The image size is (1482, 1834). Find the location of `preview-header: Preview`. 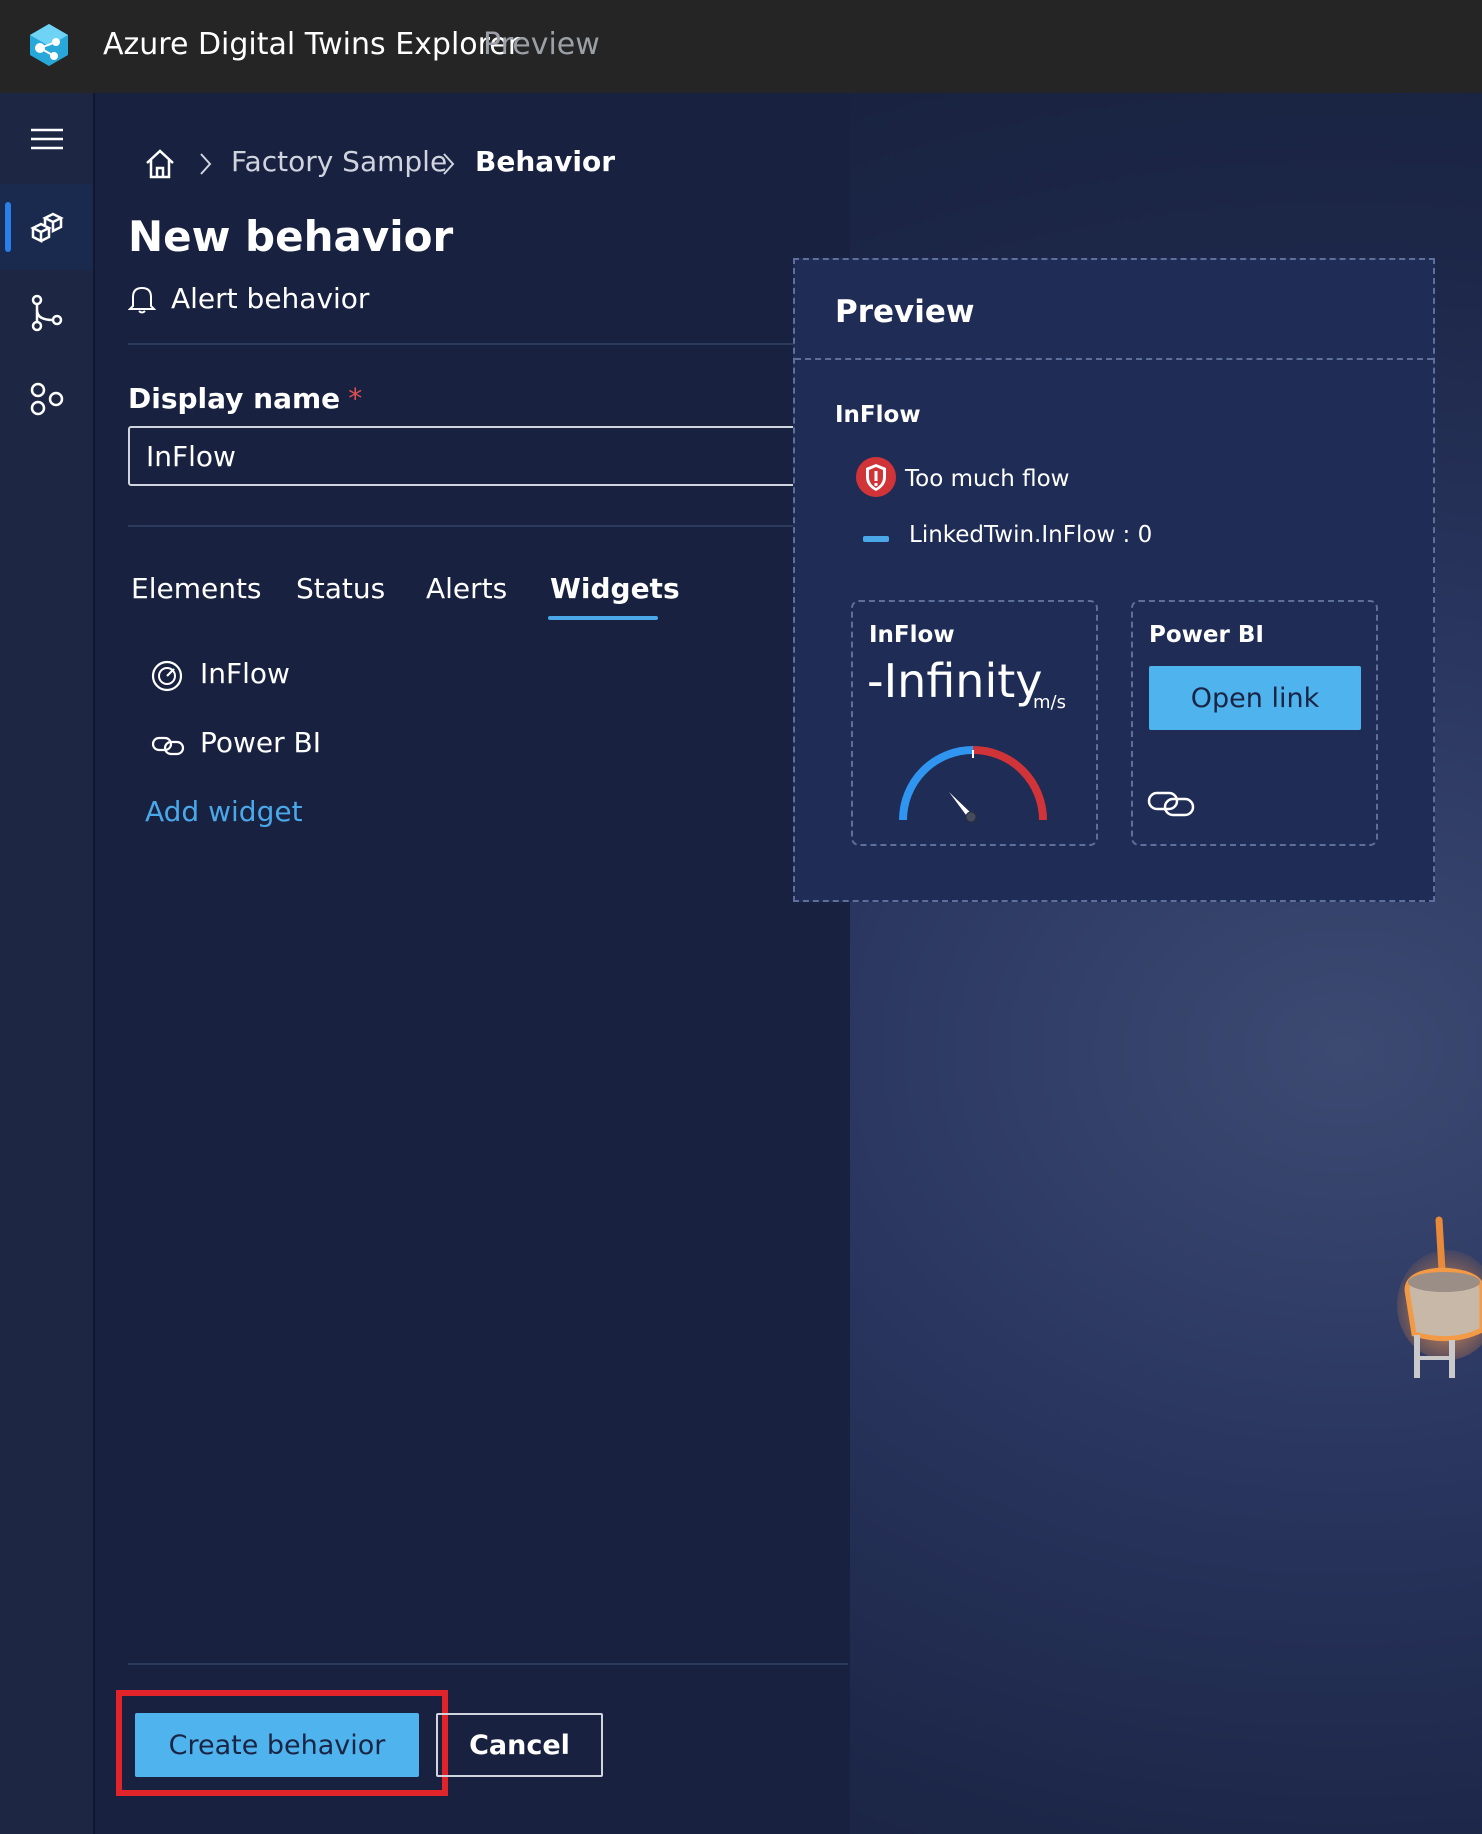

preview-header: Preview is located at coordinates (1114, 310).